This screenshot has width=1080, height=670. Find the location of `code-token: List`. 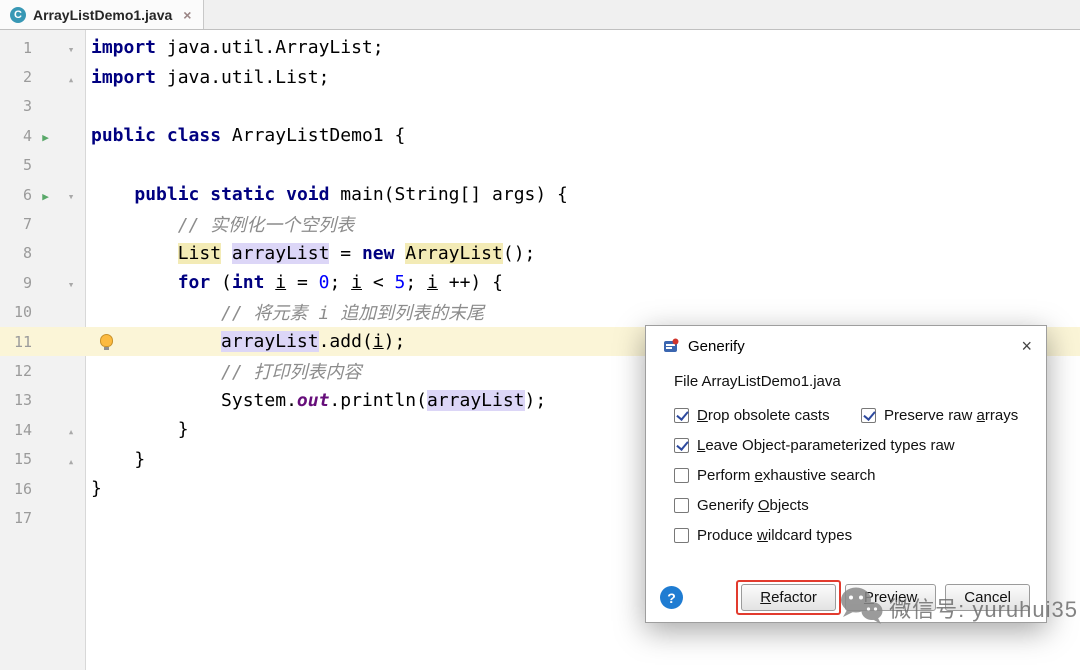

code-token: List is located at coordinates (199, 253).